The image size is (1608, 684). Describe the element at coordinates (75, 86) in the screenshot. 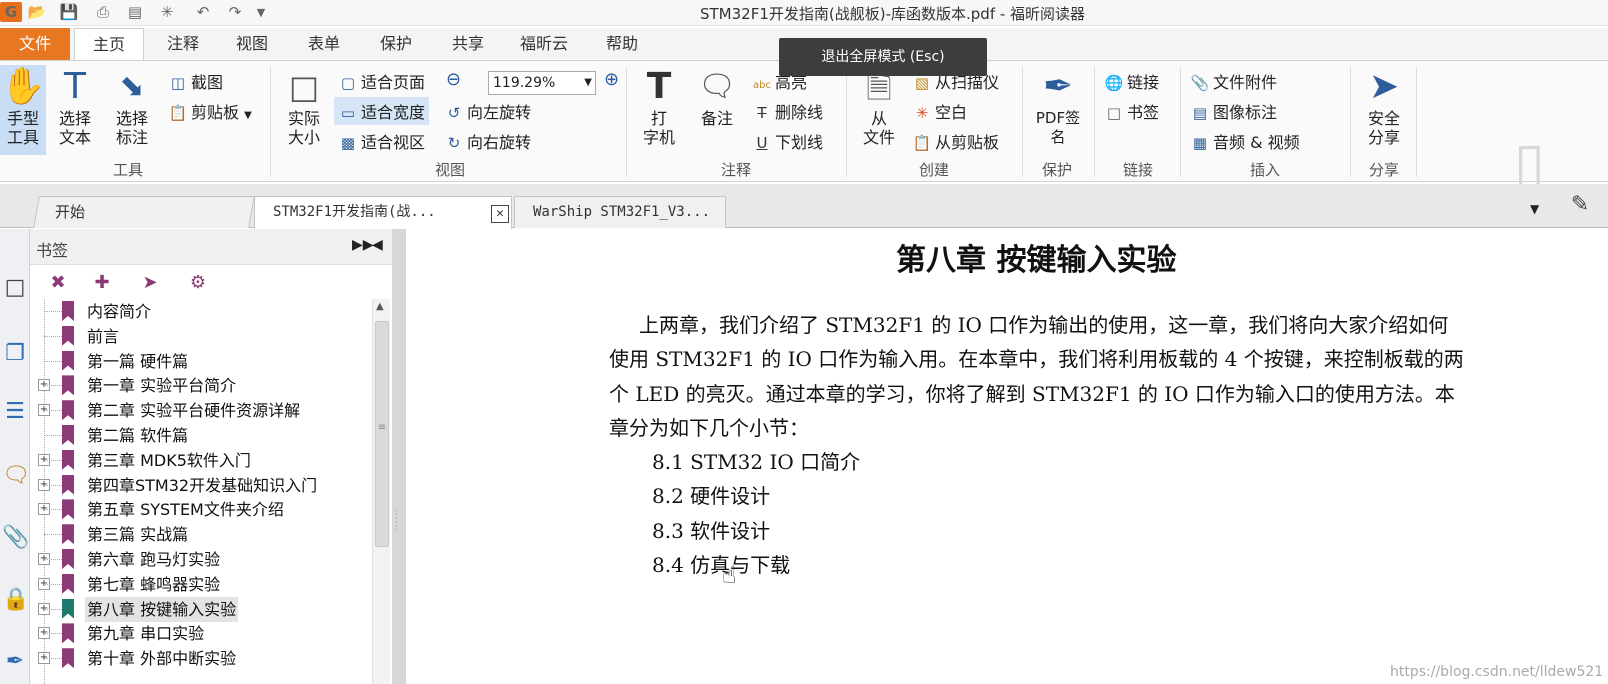

I see `text-cursor-icon: T` at that location.